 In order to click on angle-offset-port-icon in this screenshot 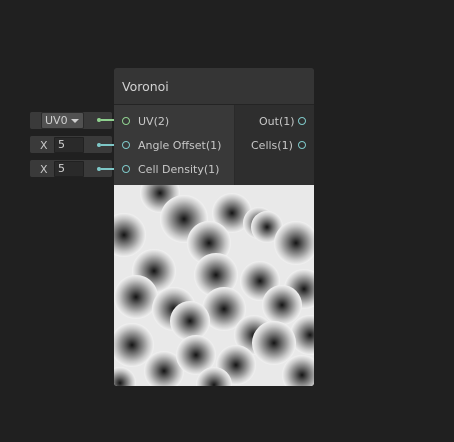, I will do `click(126, 145)`.